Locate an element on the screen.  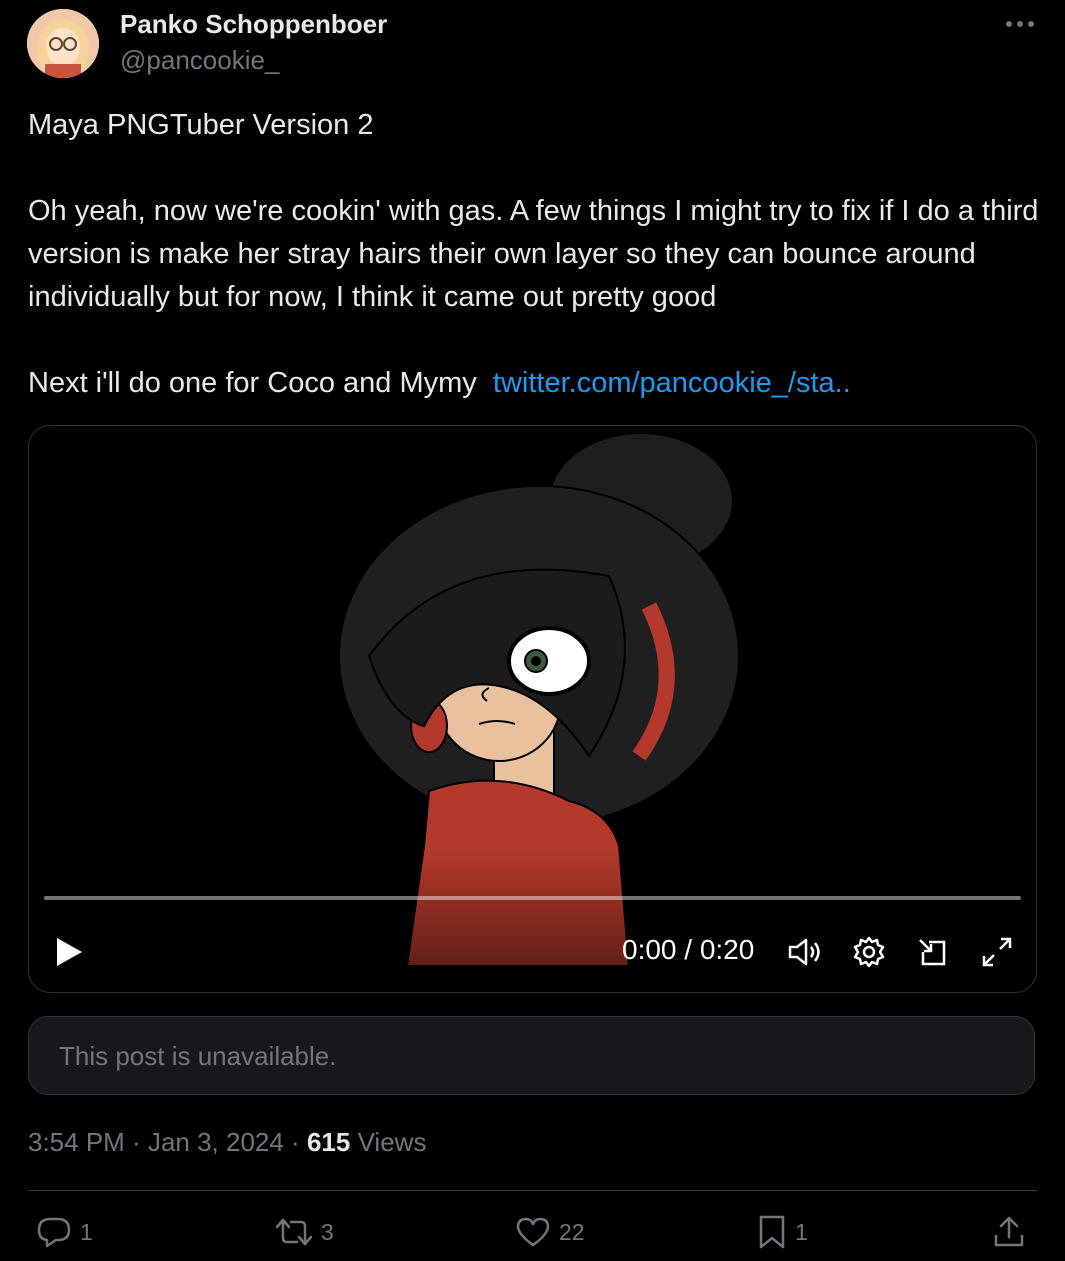
repost-button: 3 is located at coordinates (304, 1232).